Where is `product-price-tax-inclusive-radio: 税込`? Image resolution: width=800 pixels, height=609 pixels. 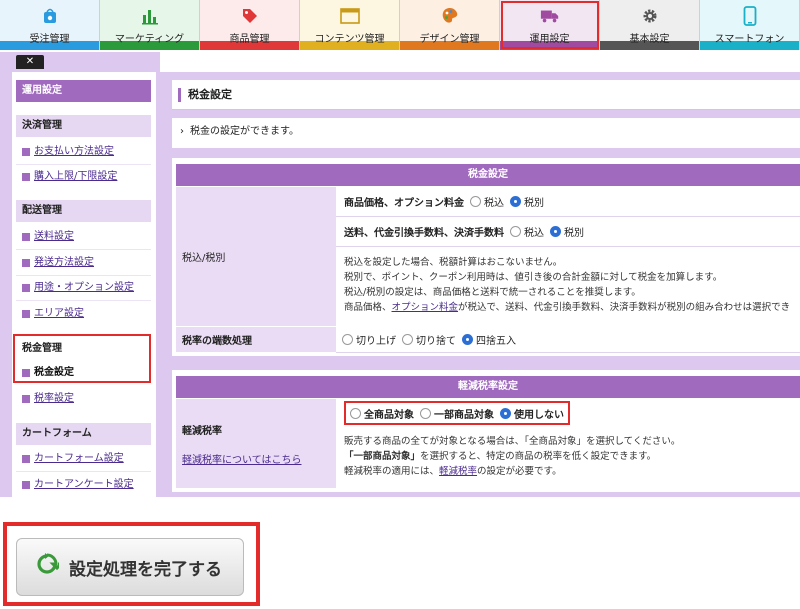 product-price-tax-inclusive-radio: 税込 is located at coordinates (487, 201).